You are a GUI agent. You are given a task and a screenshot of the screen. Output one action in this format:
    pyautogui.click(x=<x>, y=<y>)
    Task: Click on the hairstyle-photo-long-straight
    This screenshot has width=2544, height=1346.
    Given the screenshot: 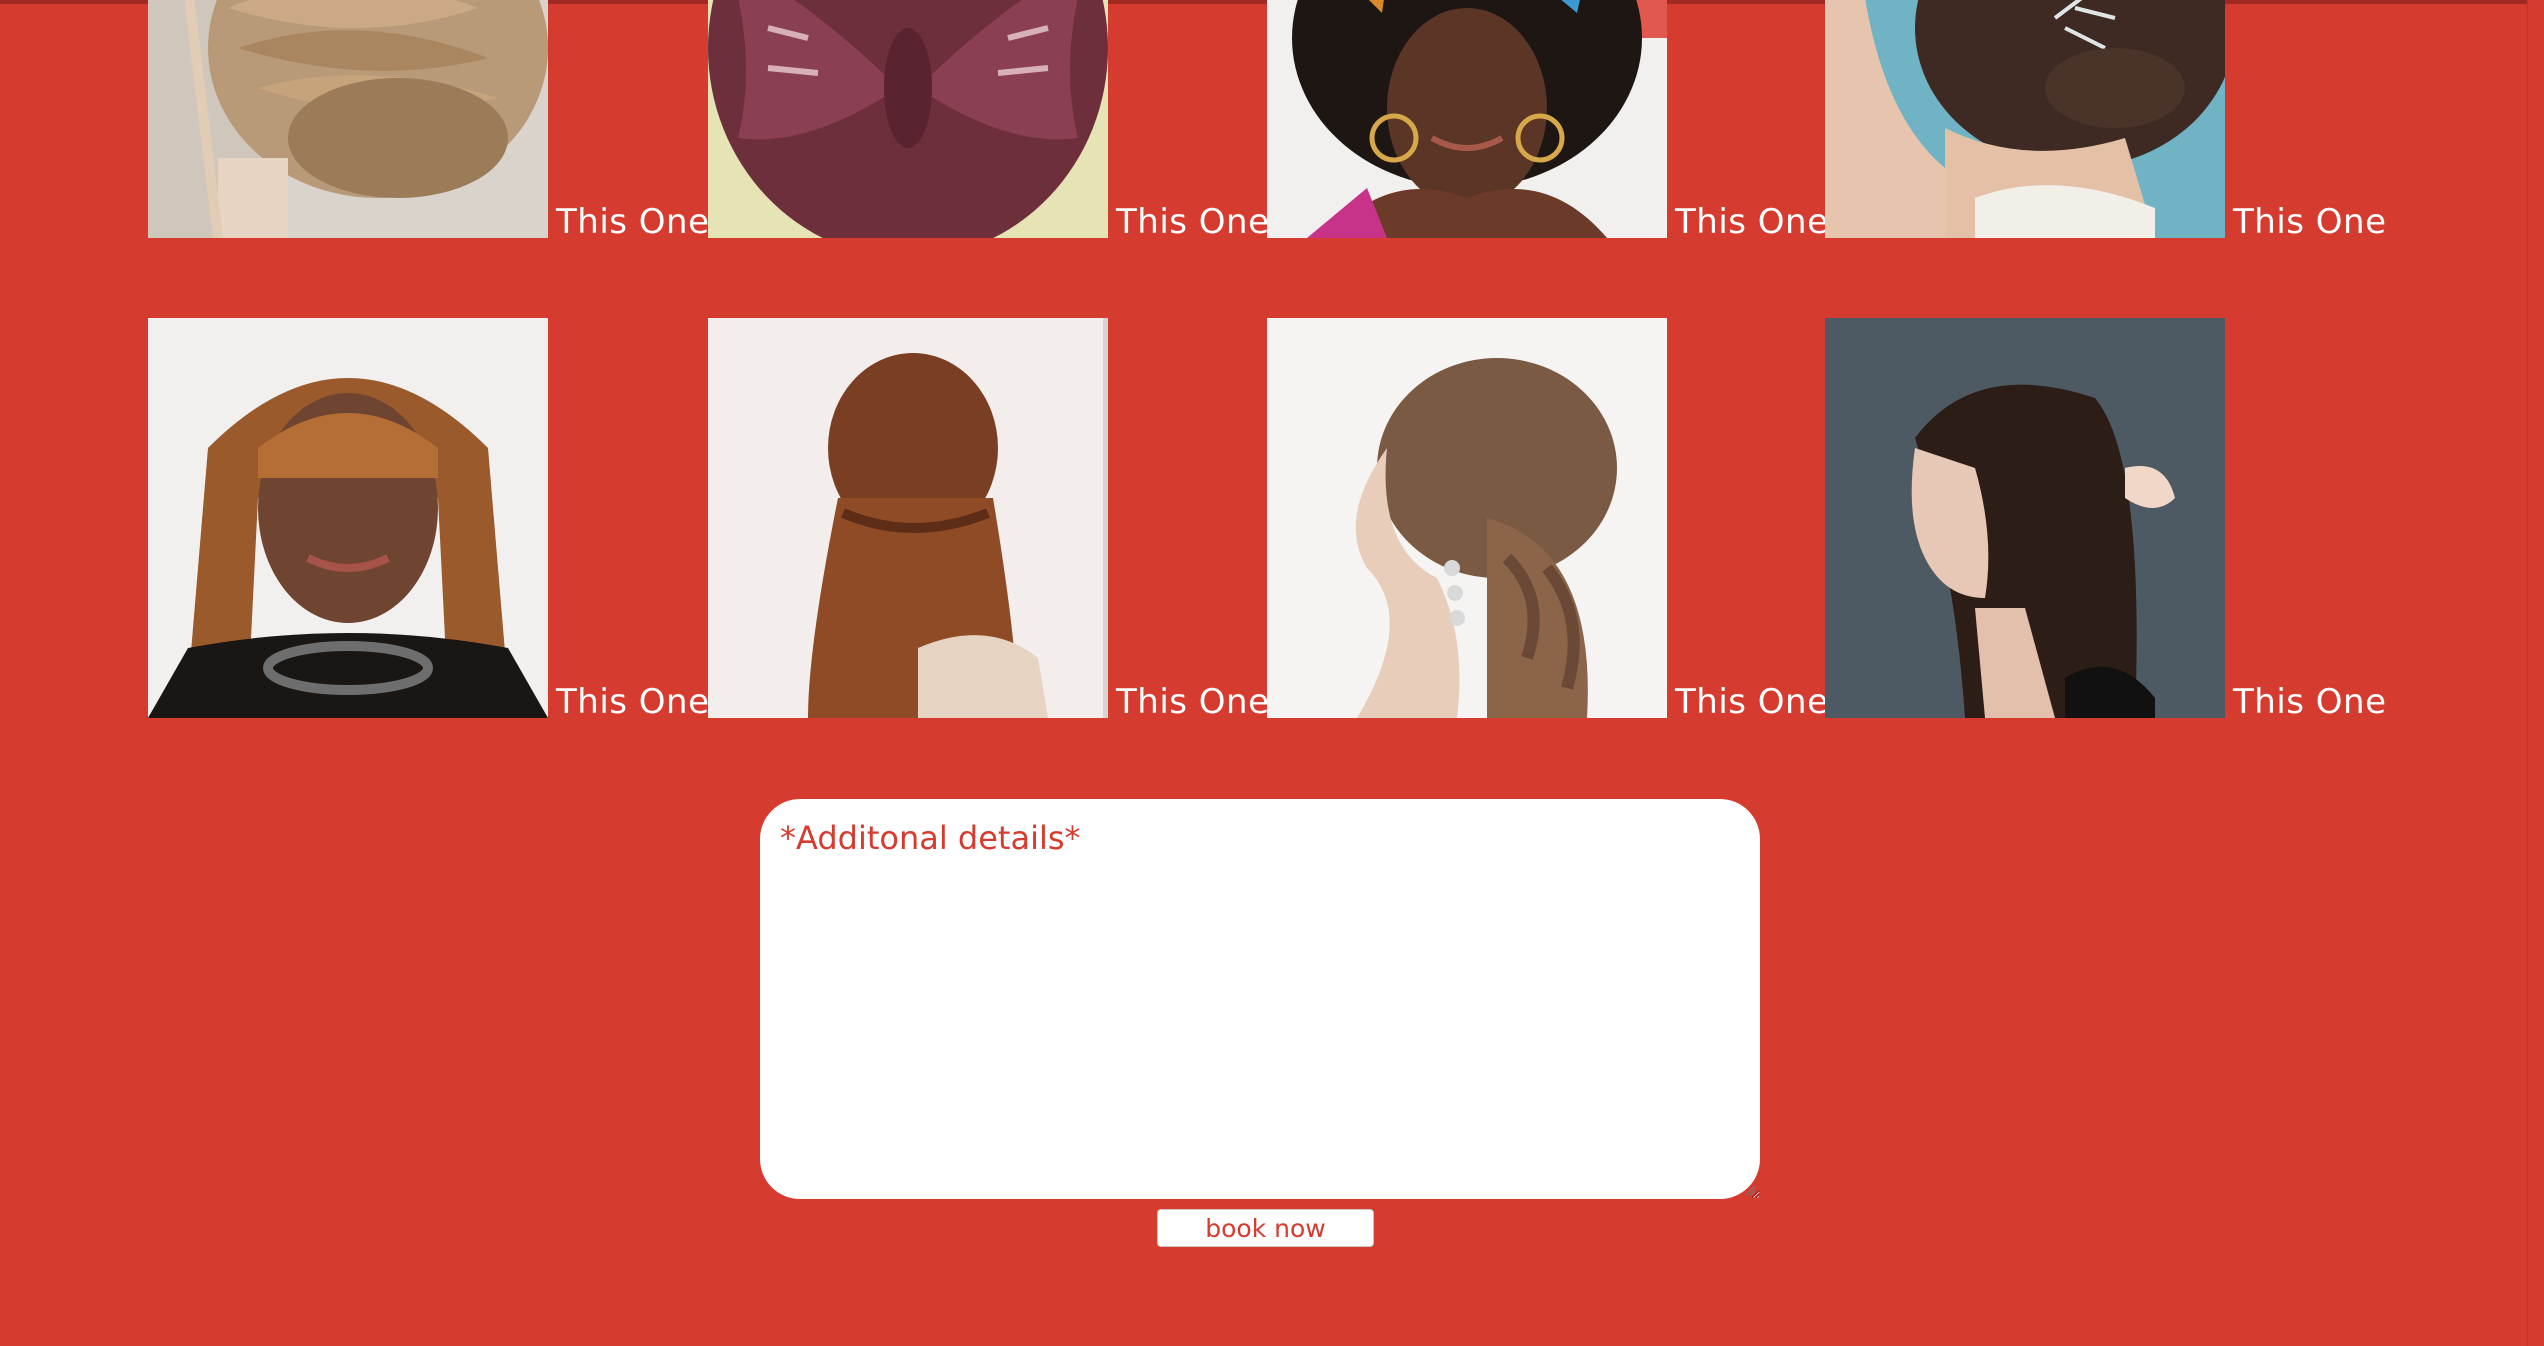 What is the action you would take?
    pyautogui.click(x=2025, y=518)
    